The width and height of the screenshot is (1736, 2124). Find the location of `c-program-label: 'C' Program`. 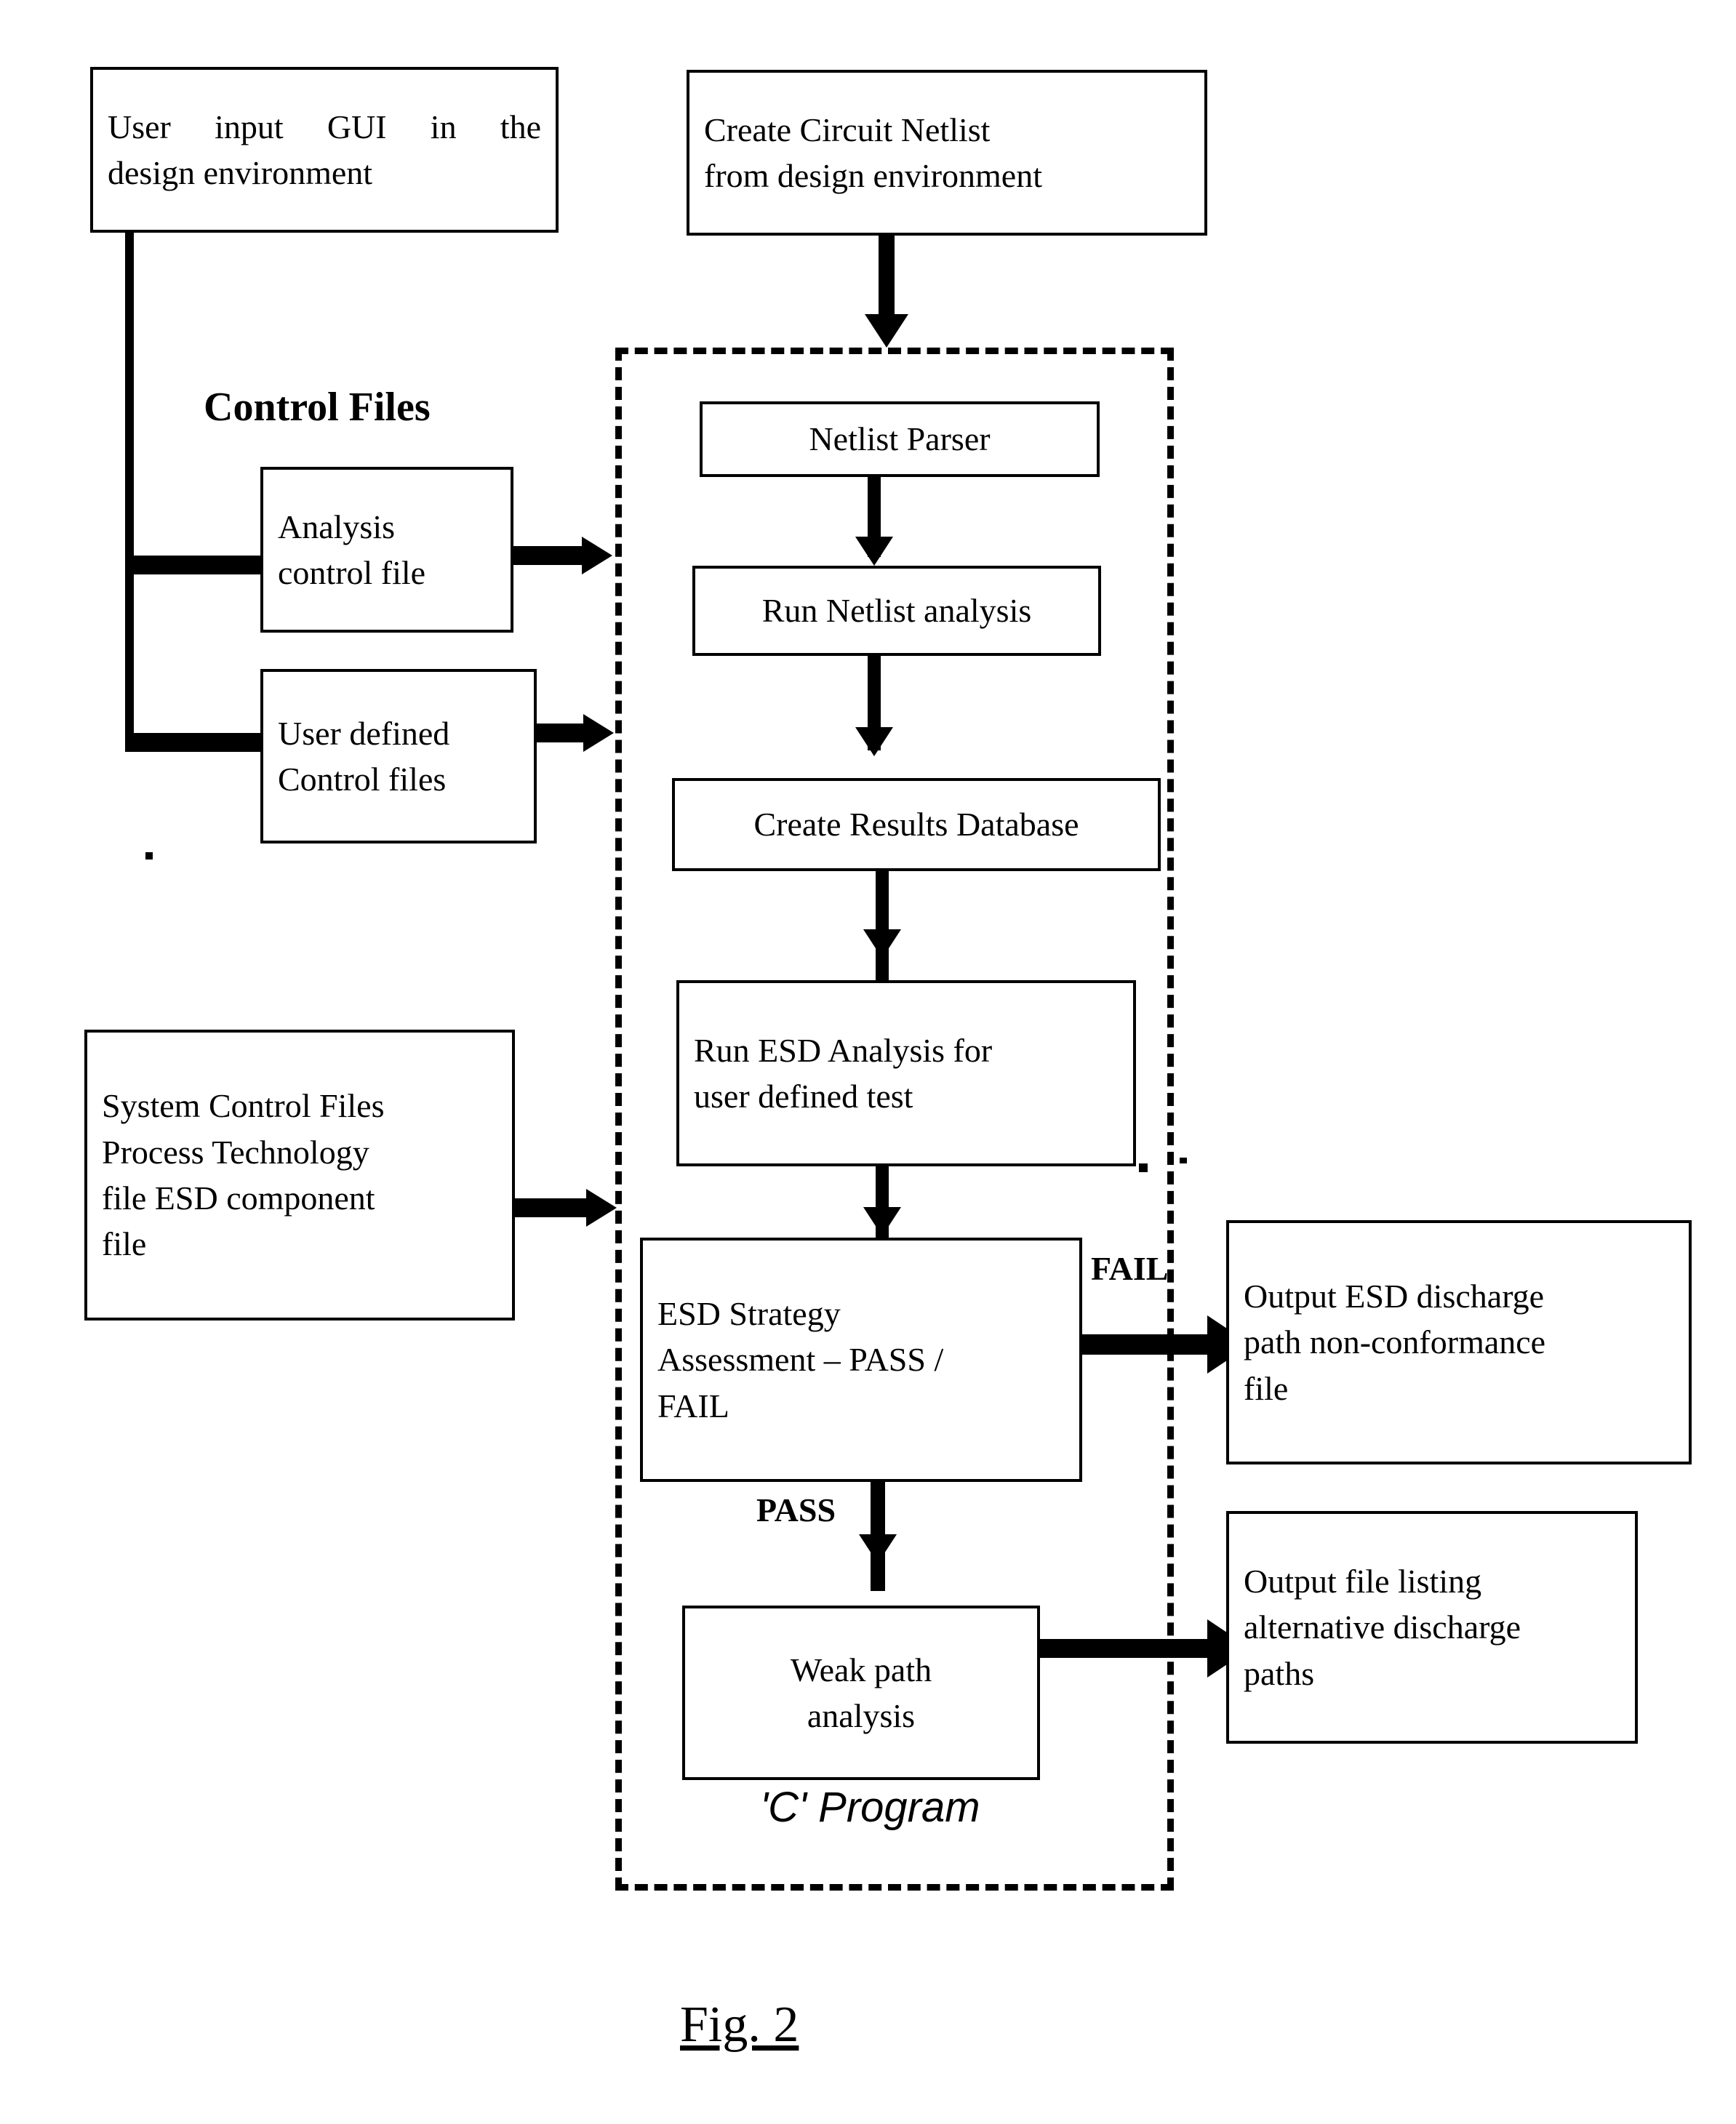

c-program-label: 'C' Program is located at coordinates (870, 1808).